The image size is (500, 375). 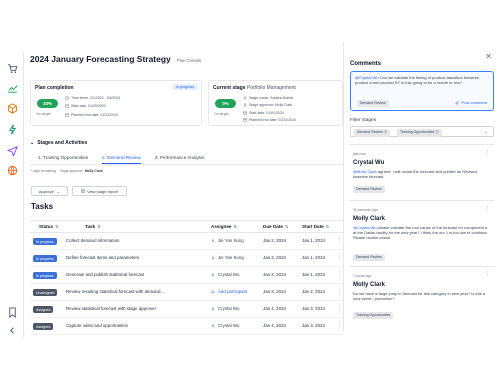 What do you see at coordinates (54, 88) in the screenshot?
I see `plan-completion-title: Plan completion` at bounding box center [54, 88].